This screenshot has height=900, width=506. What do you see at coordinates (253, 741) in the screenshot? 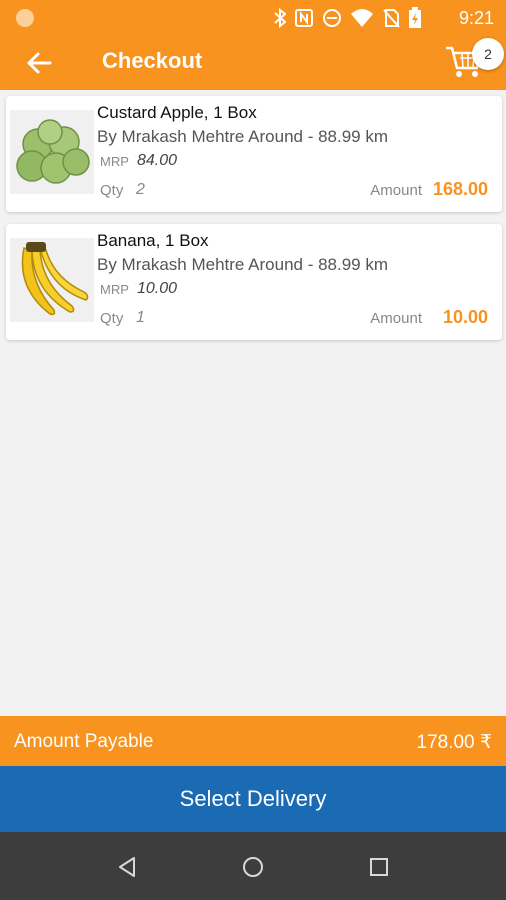
I see `amount-payable-bar: Amount Payable 178.00 ₹` at bounding box center [253, 741].